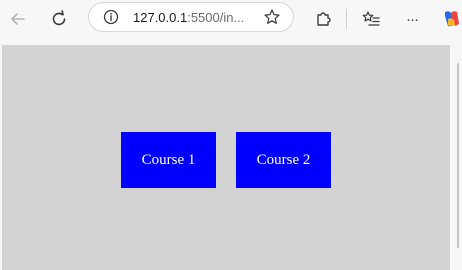 This screenshot has height=270, width=462. I want to click on info-icon, so click(111, 17).